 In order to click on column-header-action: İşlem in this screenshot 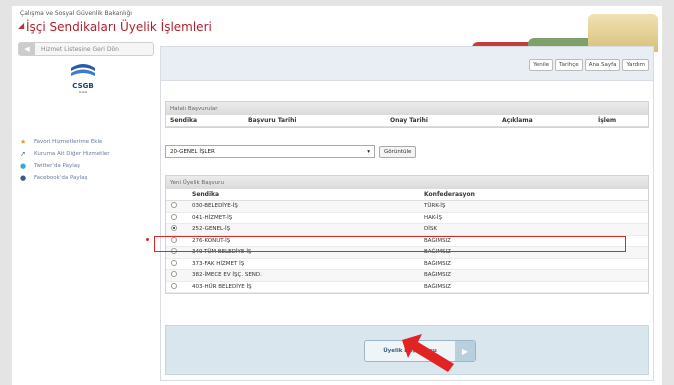, I will do `click(607, 120)`.